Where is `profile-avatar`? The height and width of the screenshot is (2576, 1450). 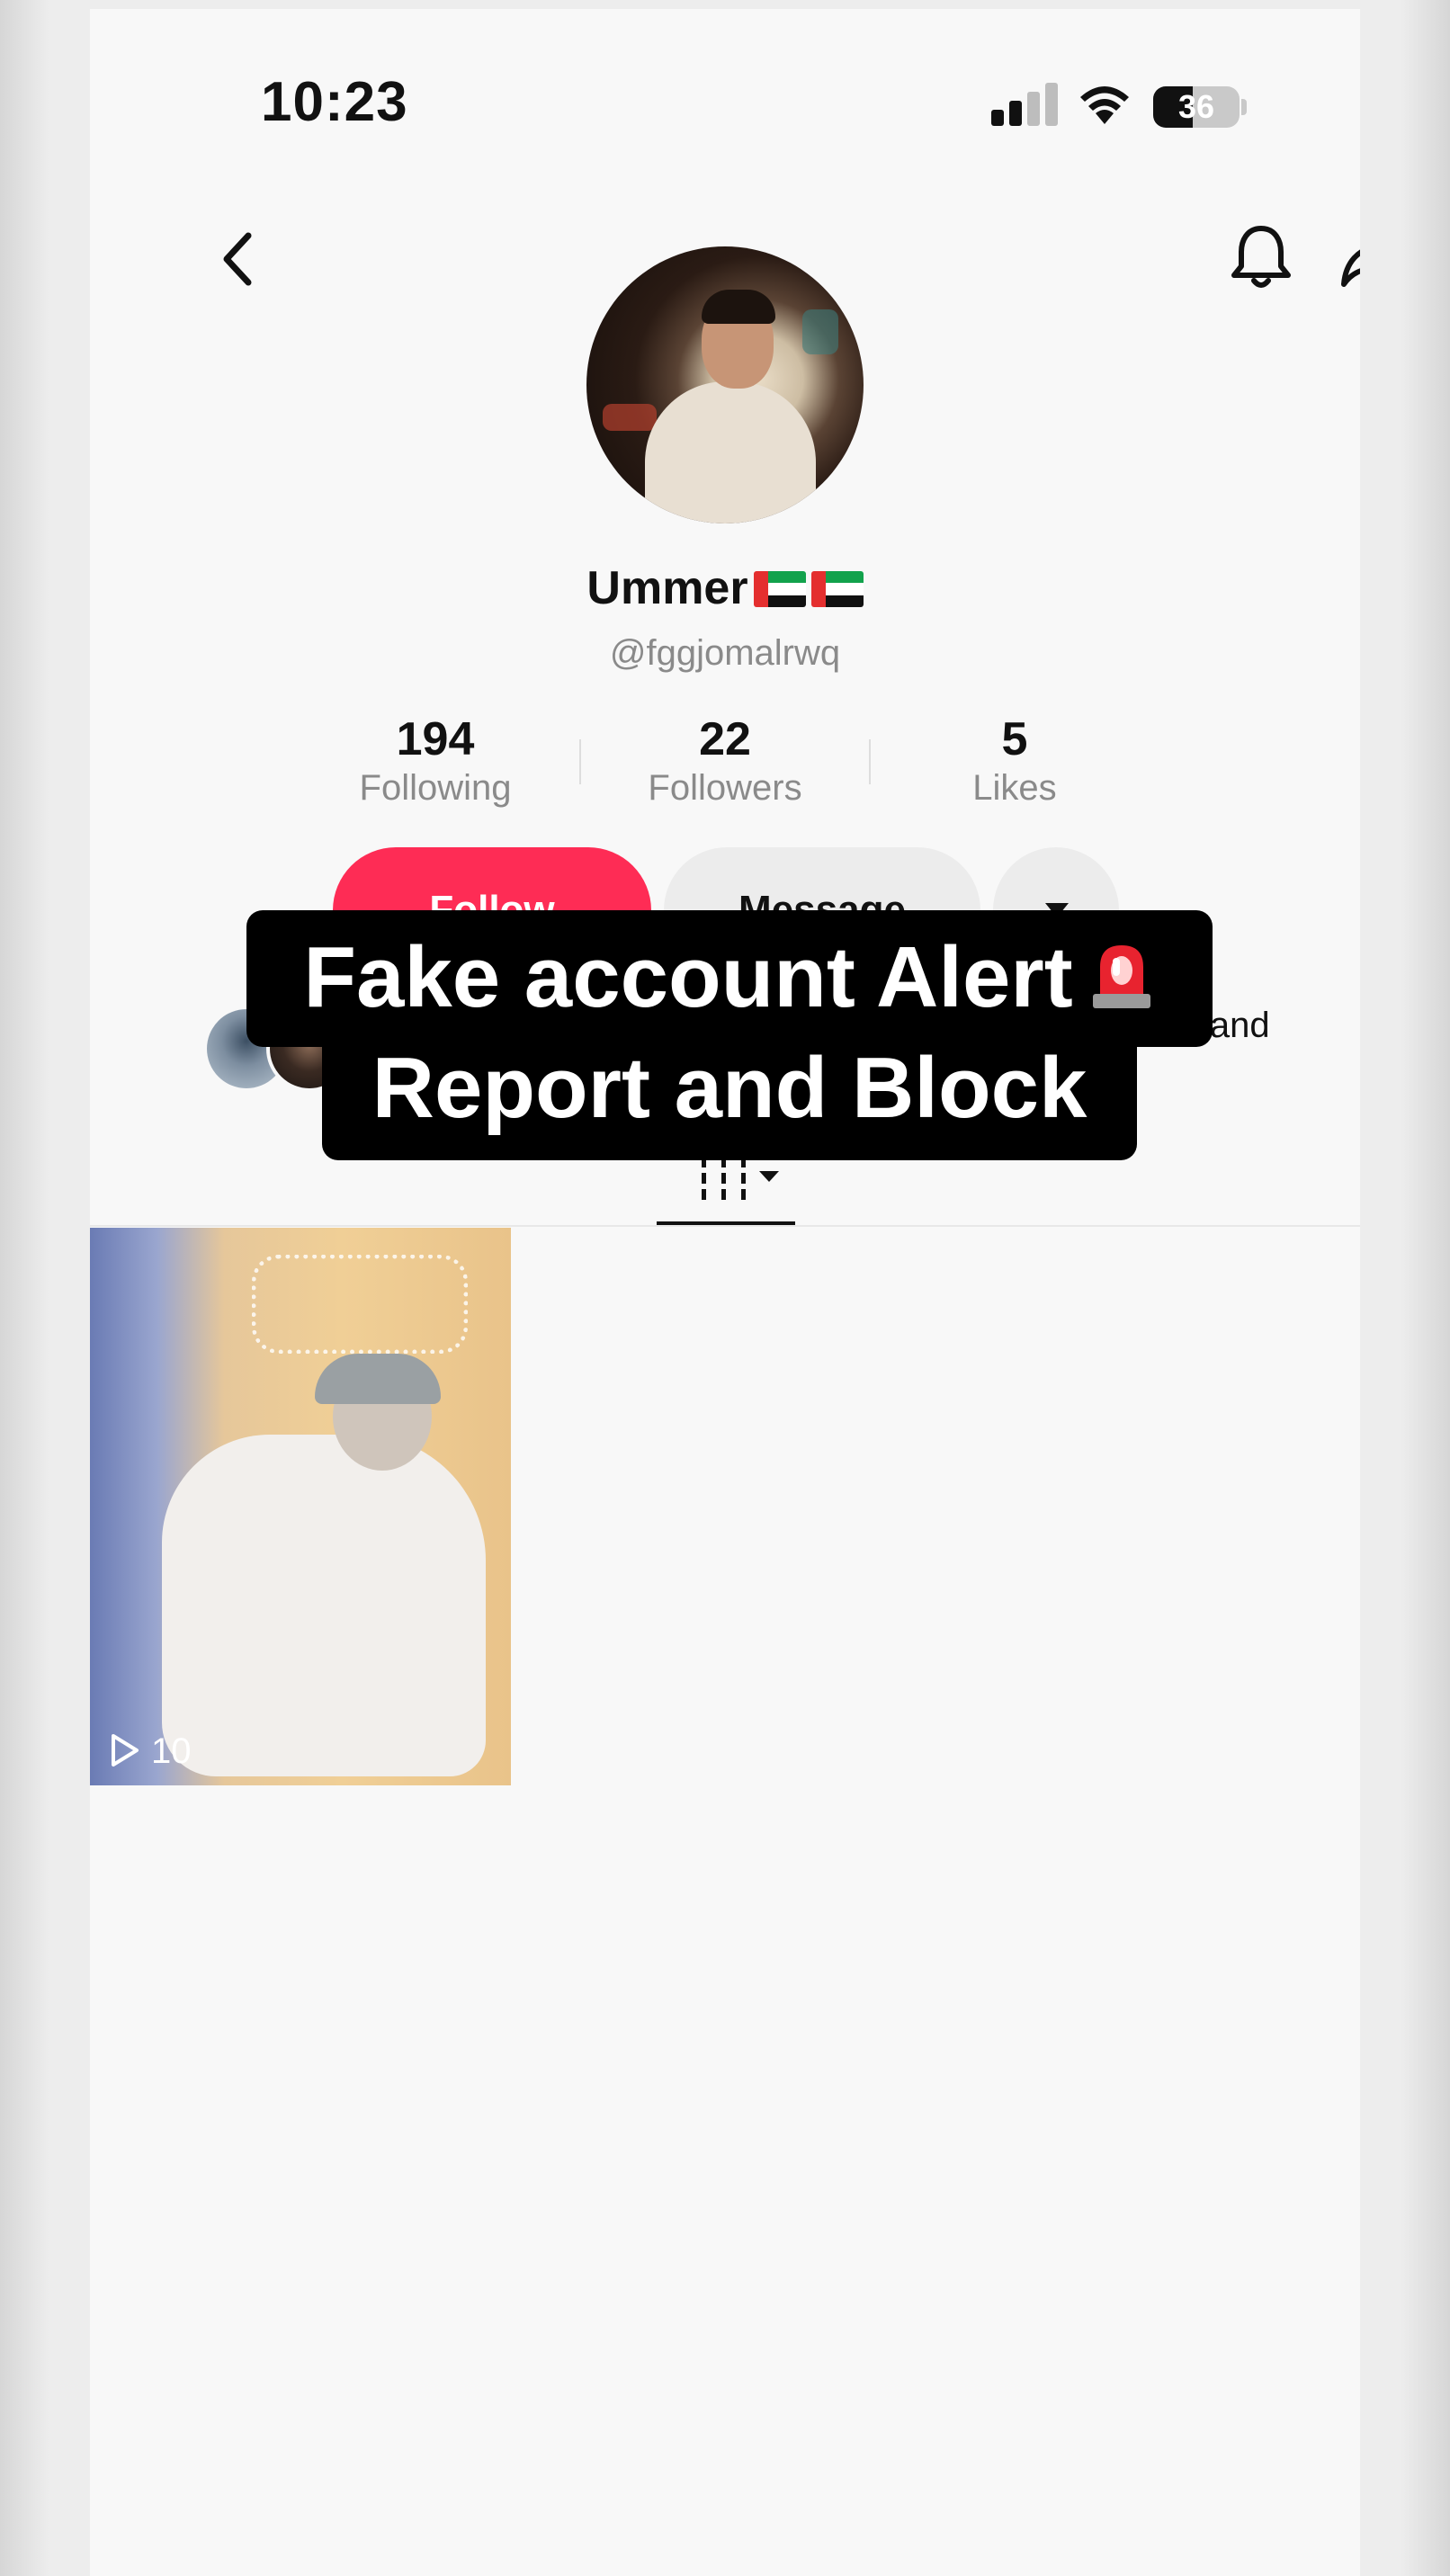 profile-avatar is located at coordinates (725, 384).